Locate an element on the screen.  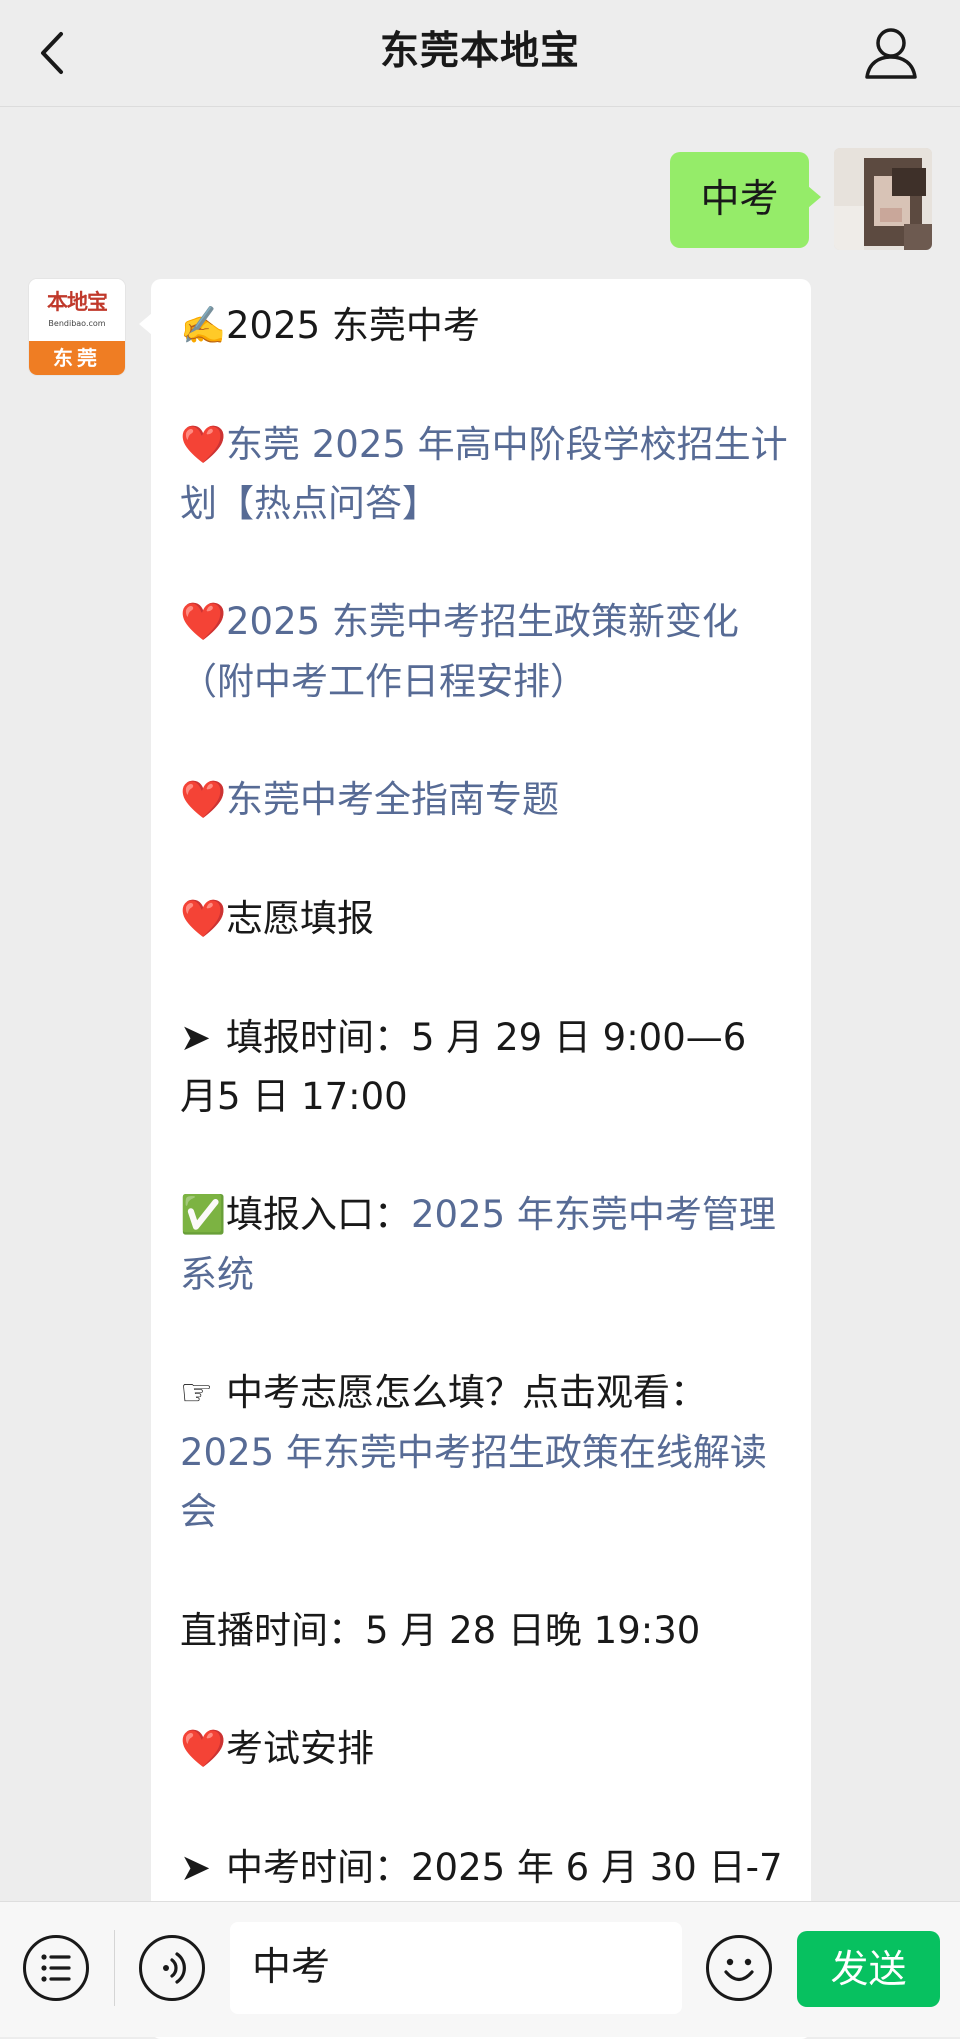
message-composer: 中考 发送 is located at coordinates (480, 1969).